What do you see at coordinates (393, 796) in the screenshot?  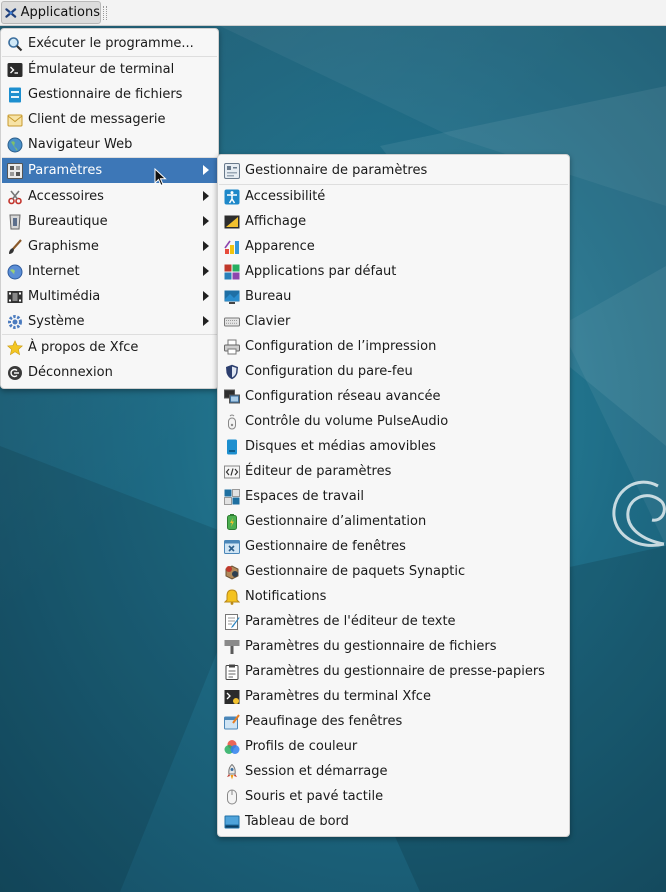 I see `submenu-item-mouse: Souris et pavé tactile` at bounding box center [393, 796].